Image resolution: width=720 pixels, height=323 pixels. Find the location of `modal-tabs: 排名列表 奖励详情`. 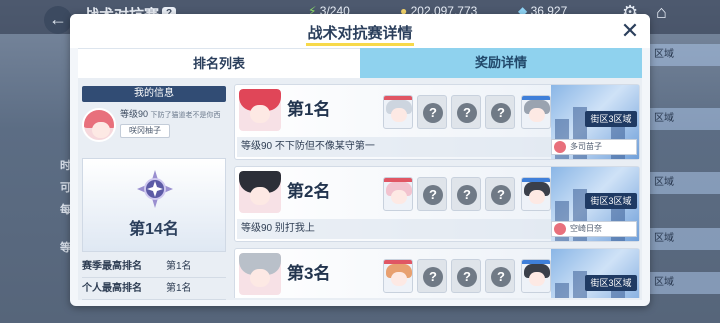

modal-tabs: 排名列表 奖励详情 is located at coordinates (360, 63).